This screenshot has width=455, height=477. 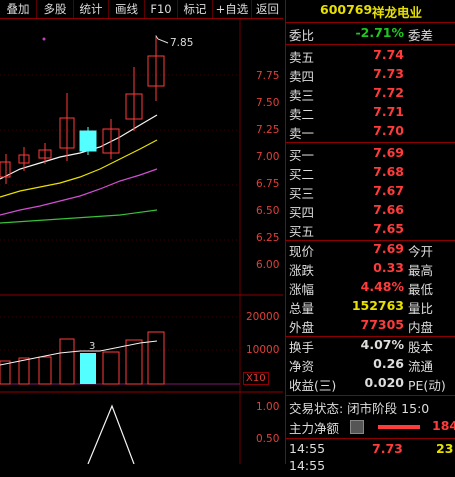 What do you see at coordinates (268, 130) in the screenshot?
I see `price-tick: 7.25` at bounding box center [268, 130].